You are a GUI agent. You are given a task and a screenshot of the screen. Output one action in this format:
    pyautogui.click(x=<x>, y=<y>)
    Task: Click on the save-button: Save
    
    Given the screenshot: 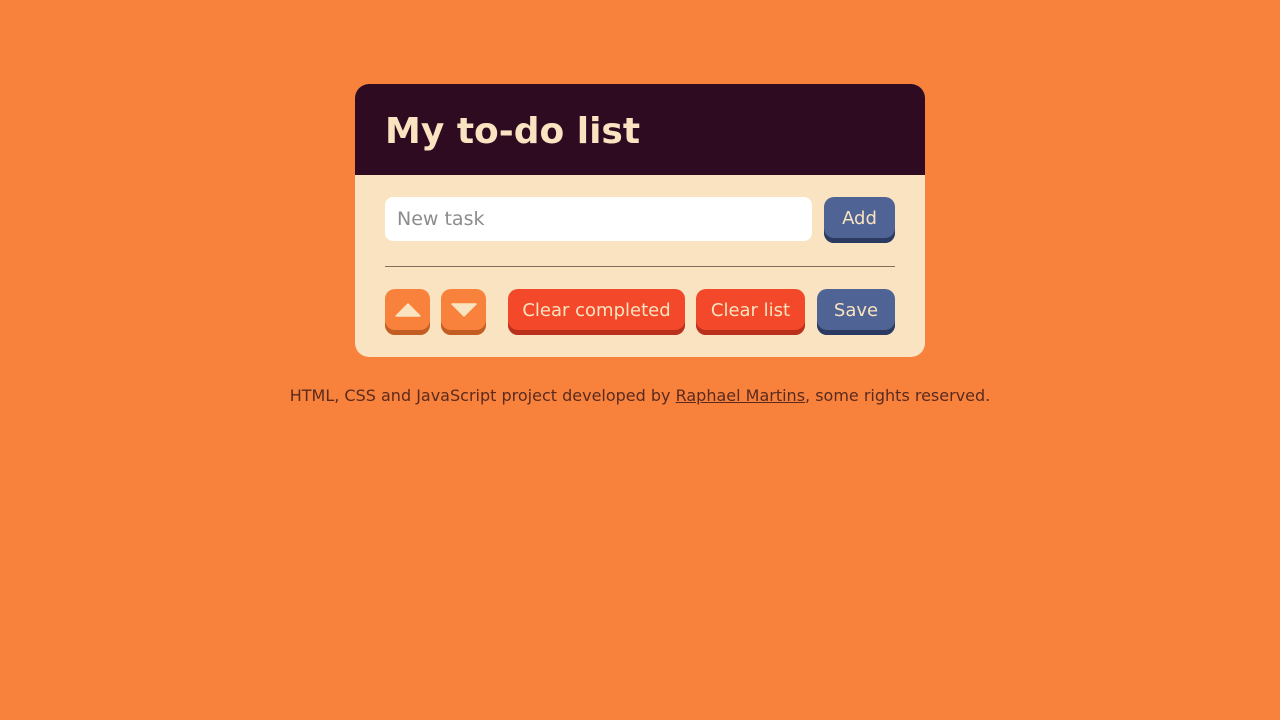 What is the action you would take?
    pyautogui.click(x=856, y=312)
    